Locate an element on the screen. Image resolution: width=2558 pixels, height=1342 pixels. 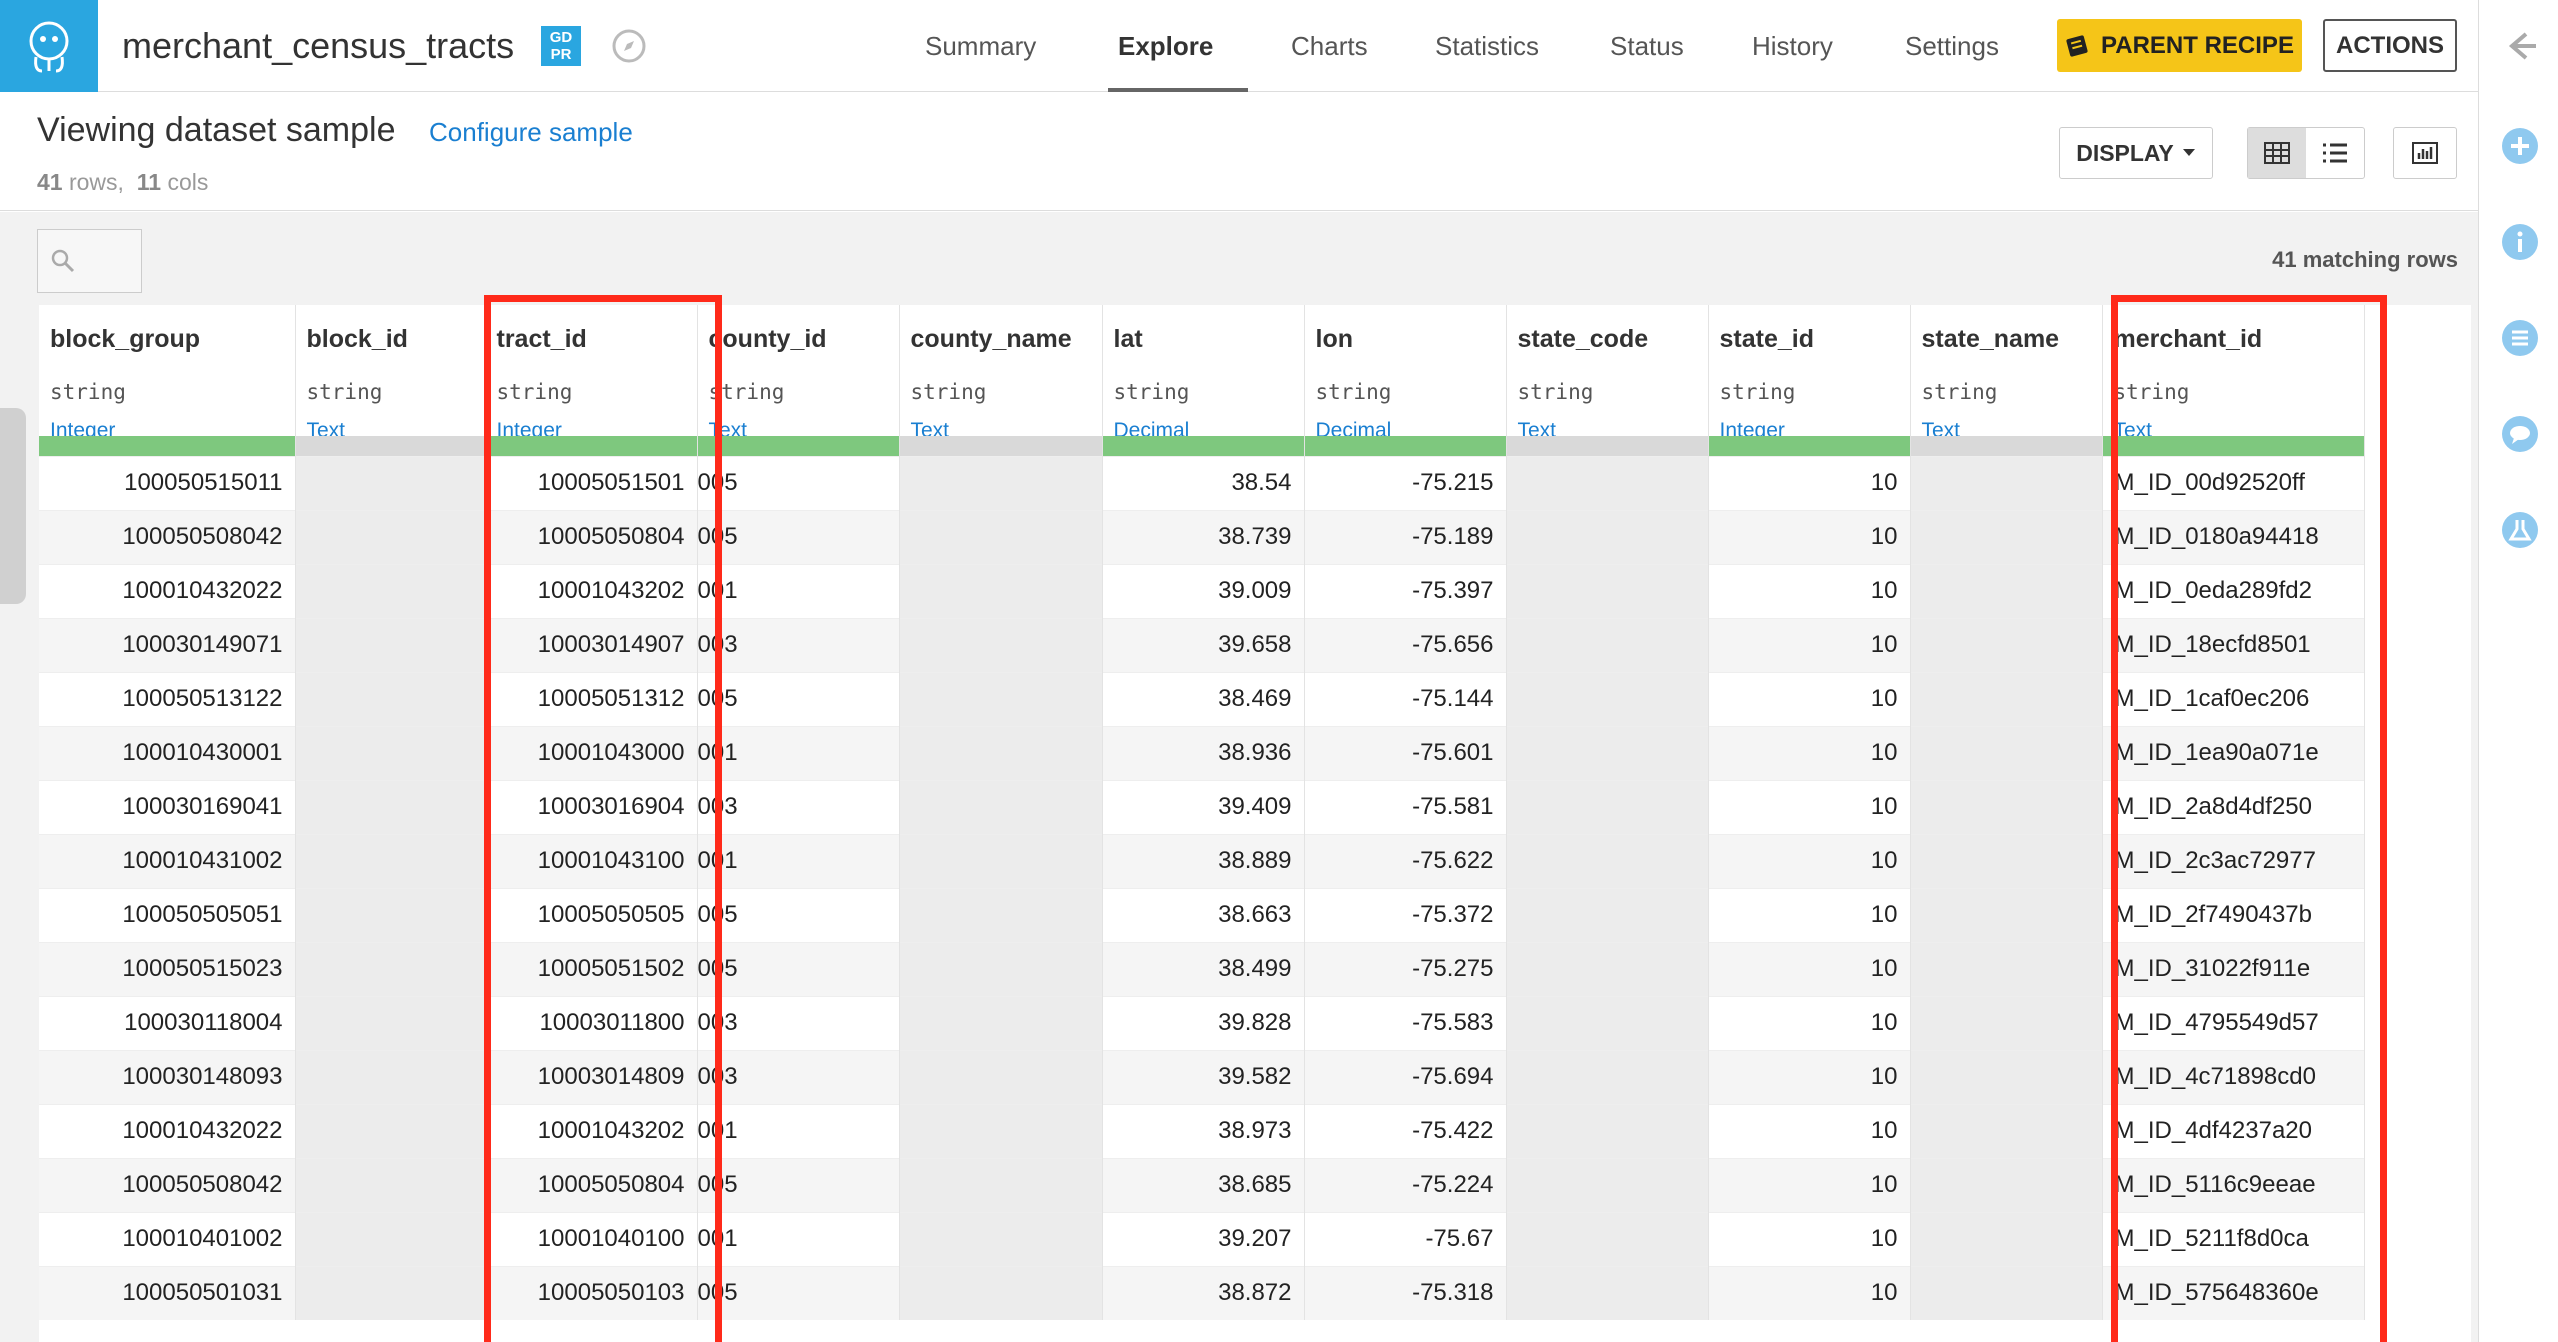
cell-lat: 38.889 is located at coordinates (1203, 860).